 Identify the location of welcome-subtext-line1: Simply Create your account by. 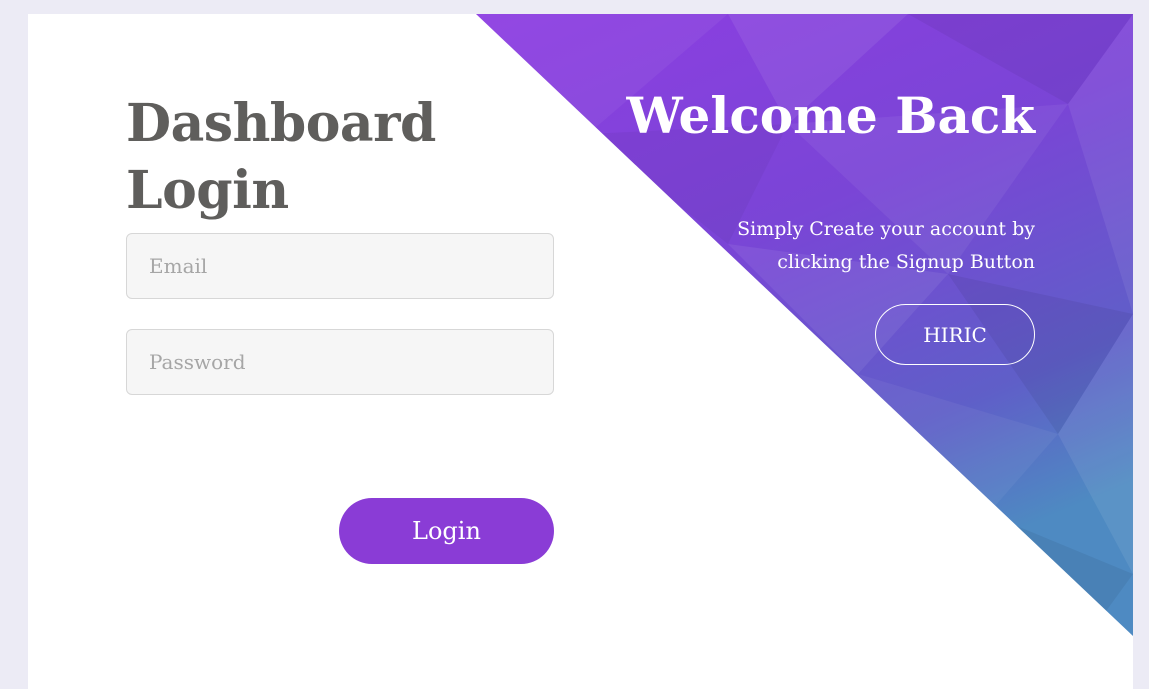
(886, 229).